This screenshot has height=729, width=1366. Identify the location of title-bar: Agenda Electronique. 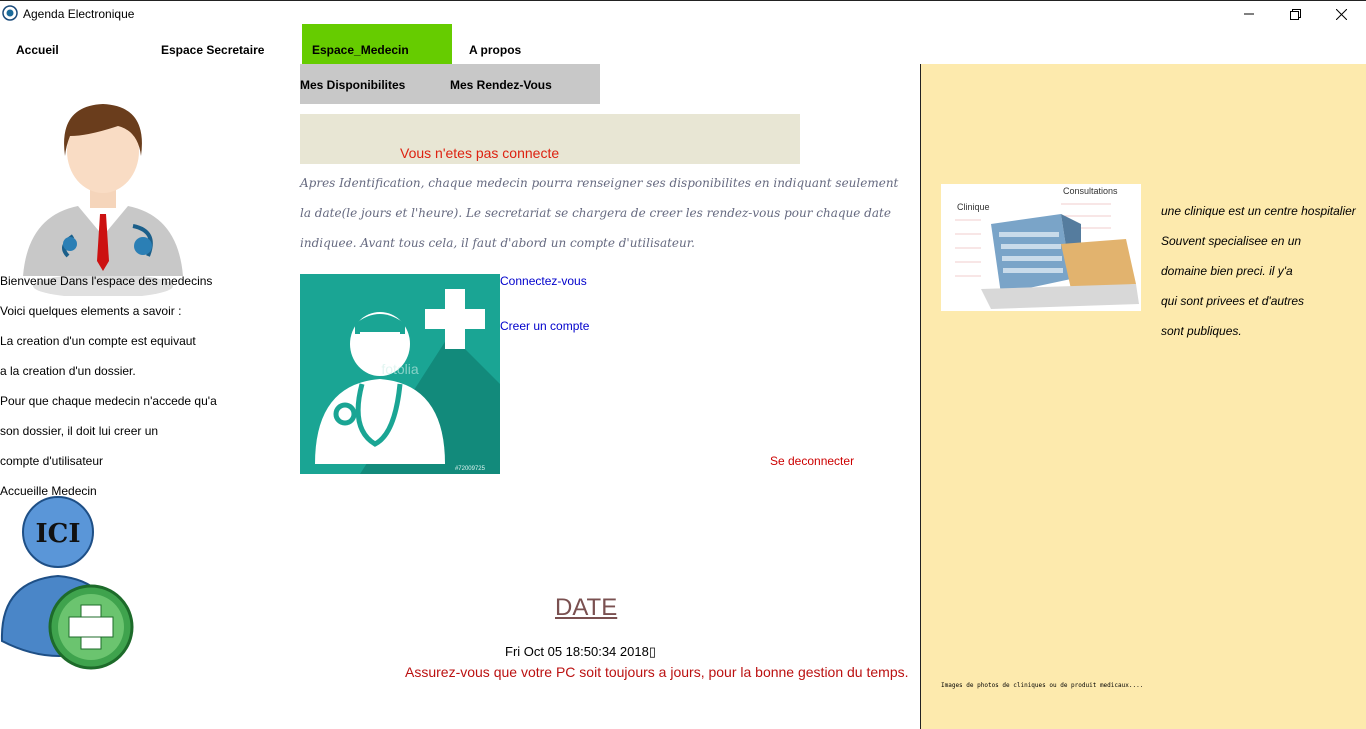
(683, 13).